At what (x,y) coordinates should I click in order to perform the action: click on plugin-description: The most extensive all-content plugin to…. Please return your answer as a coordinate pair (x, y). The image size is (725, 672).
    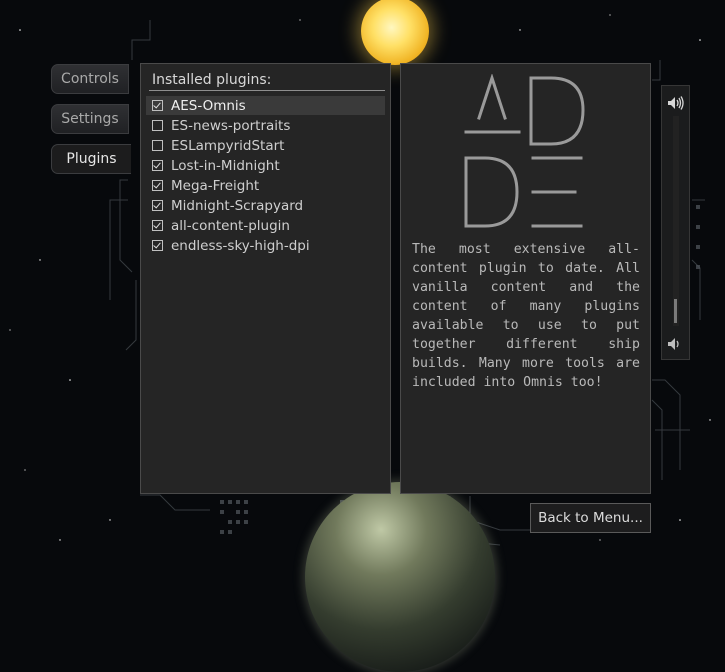
    Looking at the image, I should click on (526, 316).